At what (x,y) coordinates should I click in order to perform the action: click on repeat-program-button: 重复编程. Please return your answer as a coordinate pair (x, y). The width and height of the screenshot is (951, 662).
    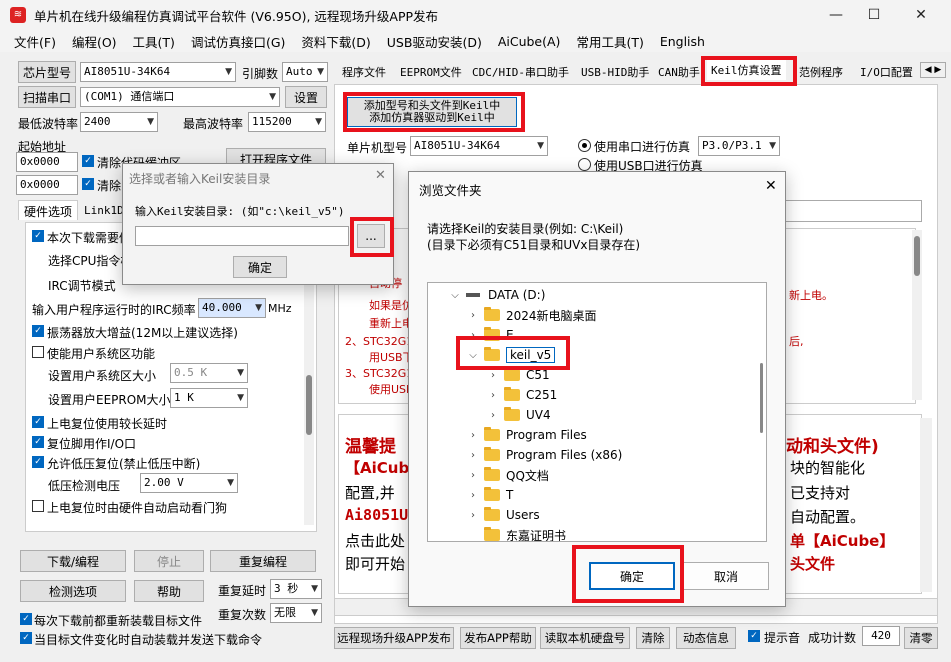
    Looking at the image, I should click on (263, 561).